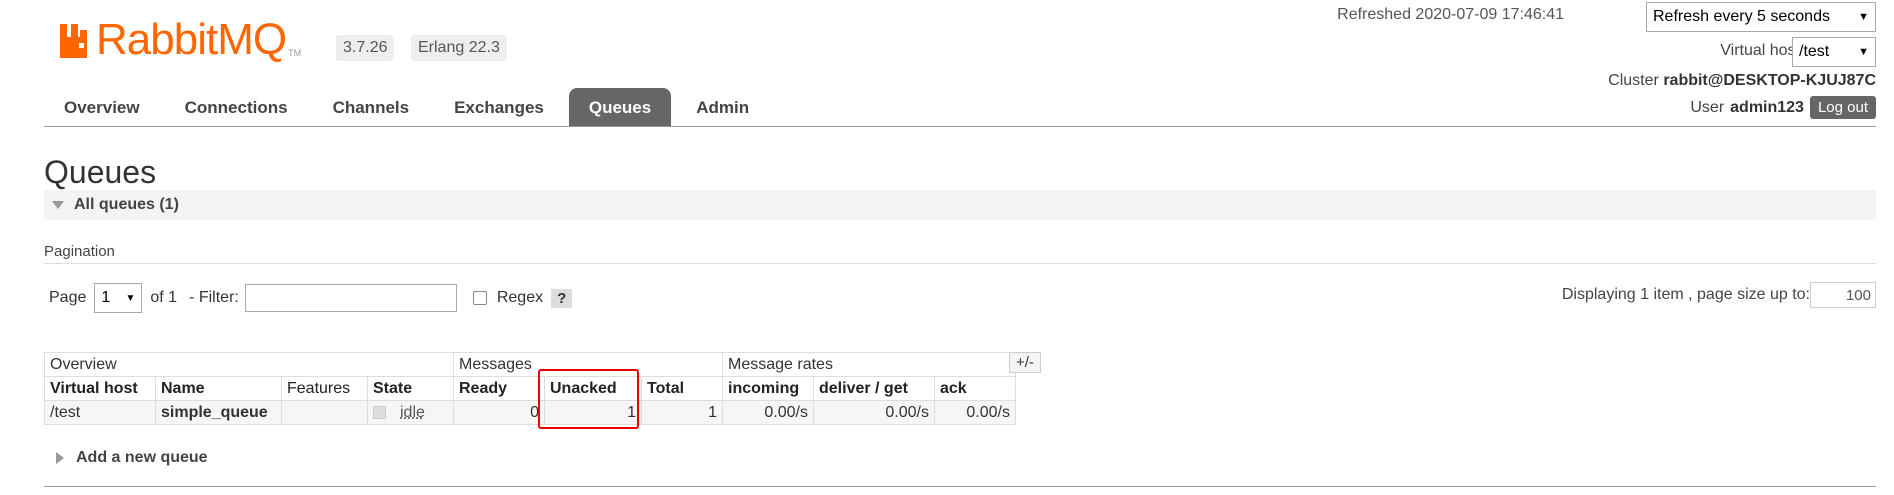 Image resolution: width=1894 pixels, height=495 pixels. I want to click on cluster-info: Cluster rabbit@DESKTOP-KJUJ87C, so click(1742, 81).